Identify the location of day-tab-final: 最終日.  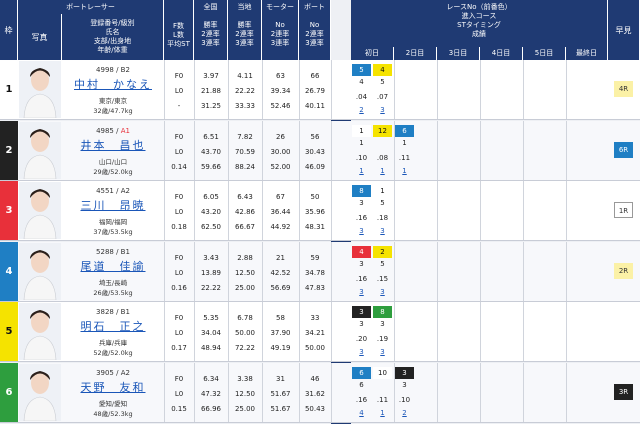
(587, 53).